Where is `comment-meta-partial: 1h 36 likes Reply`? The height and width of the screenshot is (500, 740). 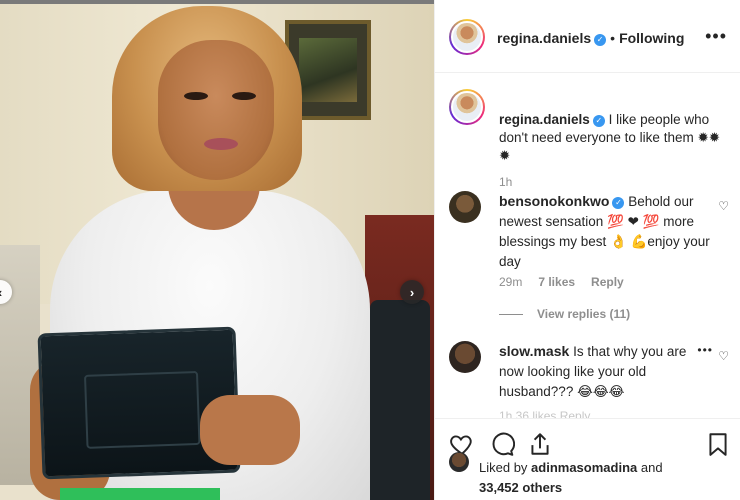
comment-meta-partial: 1h 36 likes Reply is located at coordinates (545, 413).